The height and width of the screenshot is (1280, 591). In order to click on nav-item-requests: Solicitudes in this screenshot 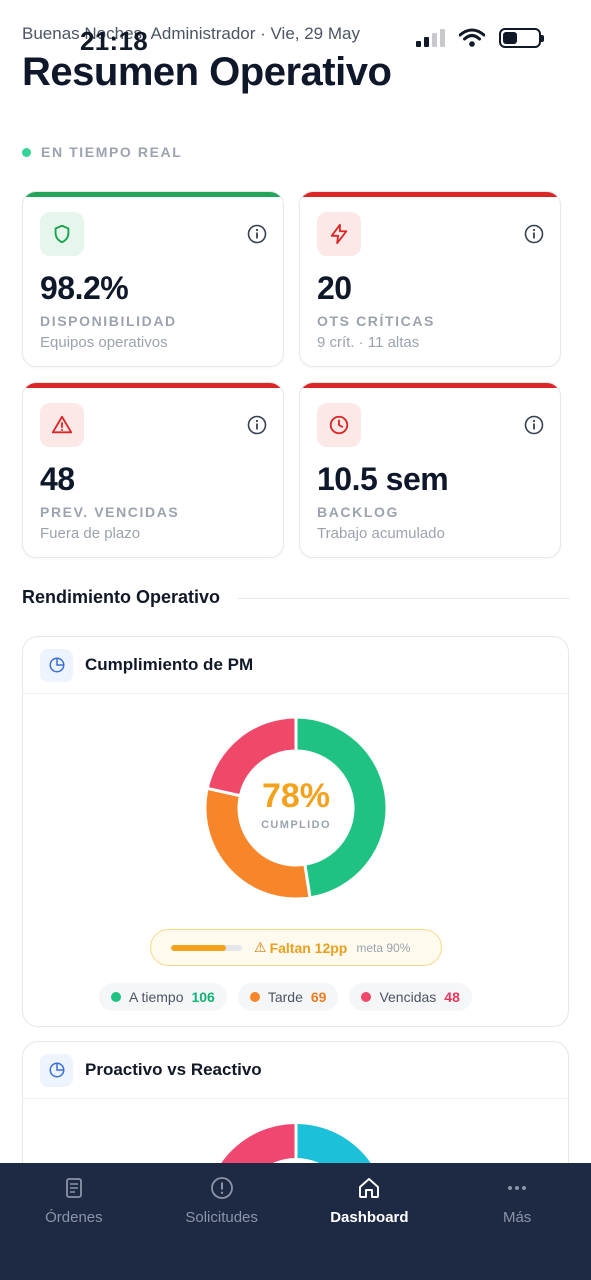, I will do `click(222, 1221)`.